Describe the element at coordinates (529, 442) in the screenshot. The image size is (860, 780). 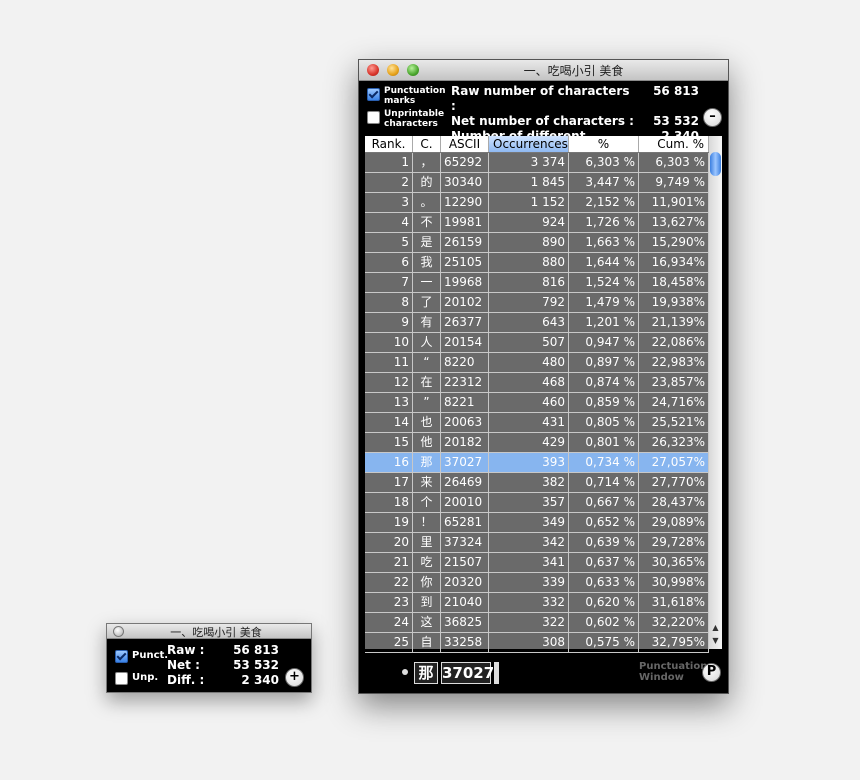
I see `cell-occ: 429` at that location.